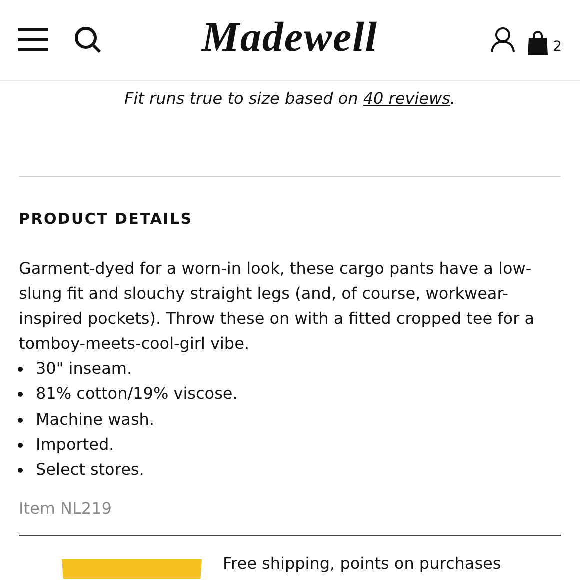 The height and width of the screenshot is (580, 580). Describe the element at coordinates (406, 98) in the screenshot. I see `reviews-link: 40 reviews` at that location.